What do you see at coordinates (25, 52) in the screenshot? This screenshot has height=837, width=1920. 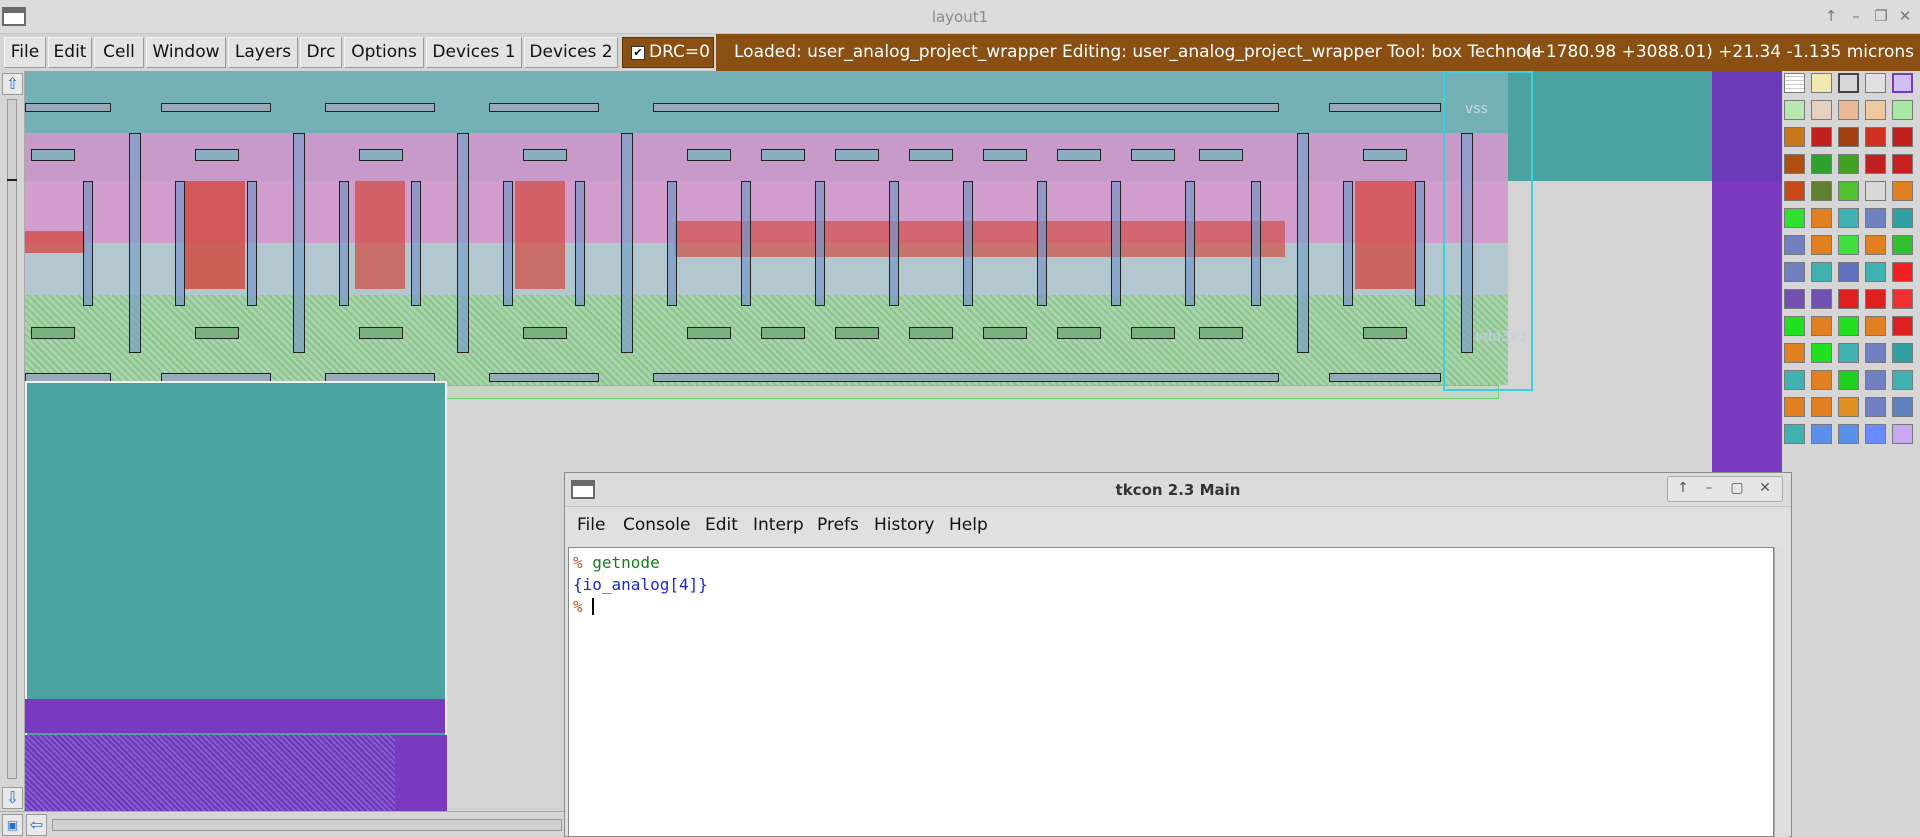 I see `menu-file: File` at bounding box center [25, 52].